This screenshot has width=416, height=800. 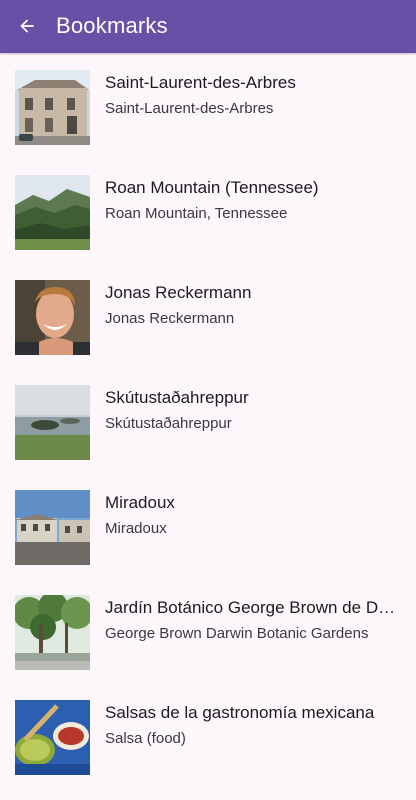 I want to click on bookmark-subtitle: Skútustaðahreppur, so click(x=168, y=423).